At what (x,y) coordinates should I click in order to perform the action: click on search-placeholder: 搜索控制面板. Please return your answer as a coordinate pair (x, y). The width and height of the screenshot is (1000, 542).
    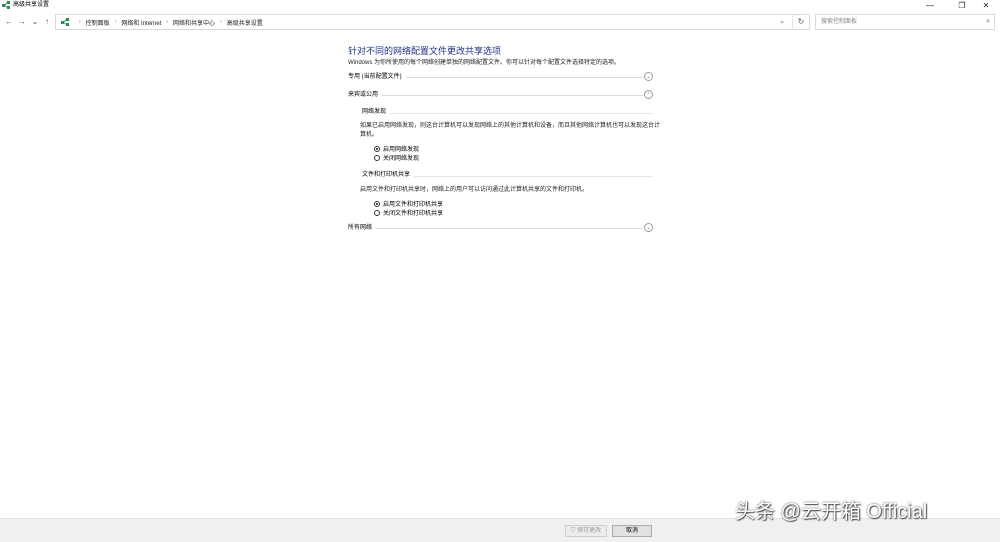
    Looking at the image, I should click on (839, 22).